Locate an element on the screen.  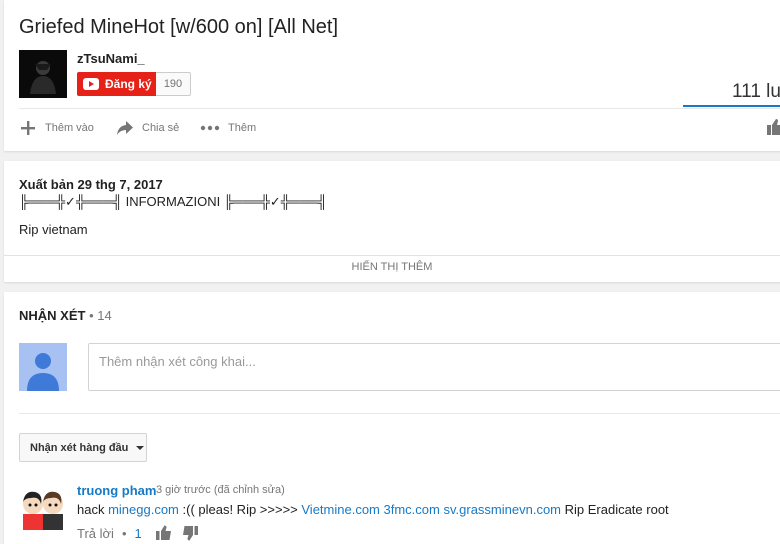
publish-date: Xuất bản 29 thg 7, 2017 is located at coordinates (91, 184).